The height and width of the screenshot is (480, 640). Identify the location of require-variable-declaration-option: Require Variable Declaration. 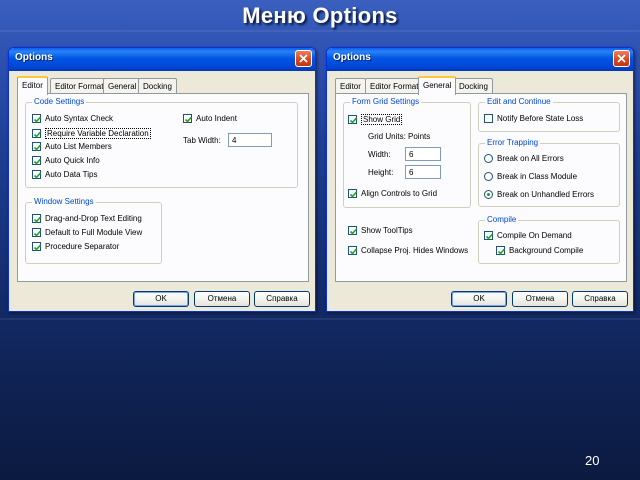
(91, 133).